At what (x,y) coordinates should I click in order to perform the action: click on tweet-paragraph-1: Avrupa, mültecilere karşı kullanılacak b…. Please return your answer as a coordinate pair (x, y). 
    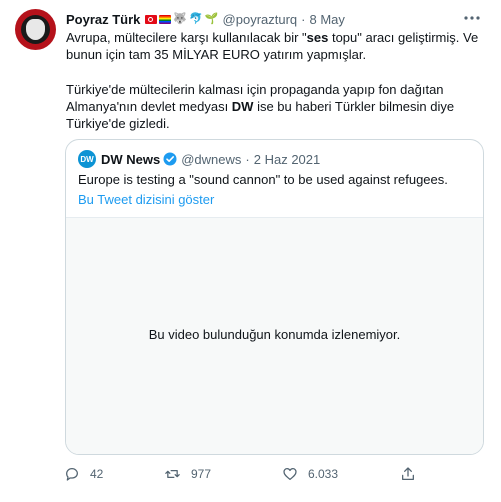
    Looking at the image, I should click on (276, 46).